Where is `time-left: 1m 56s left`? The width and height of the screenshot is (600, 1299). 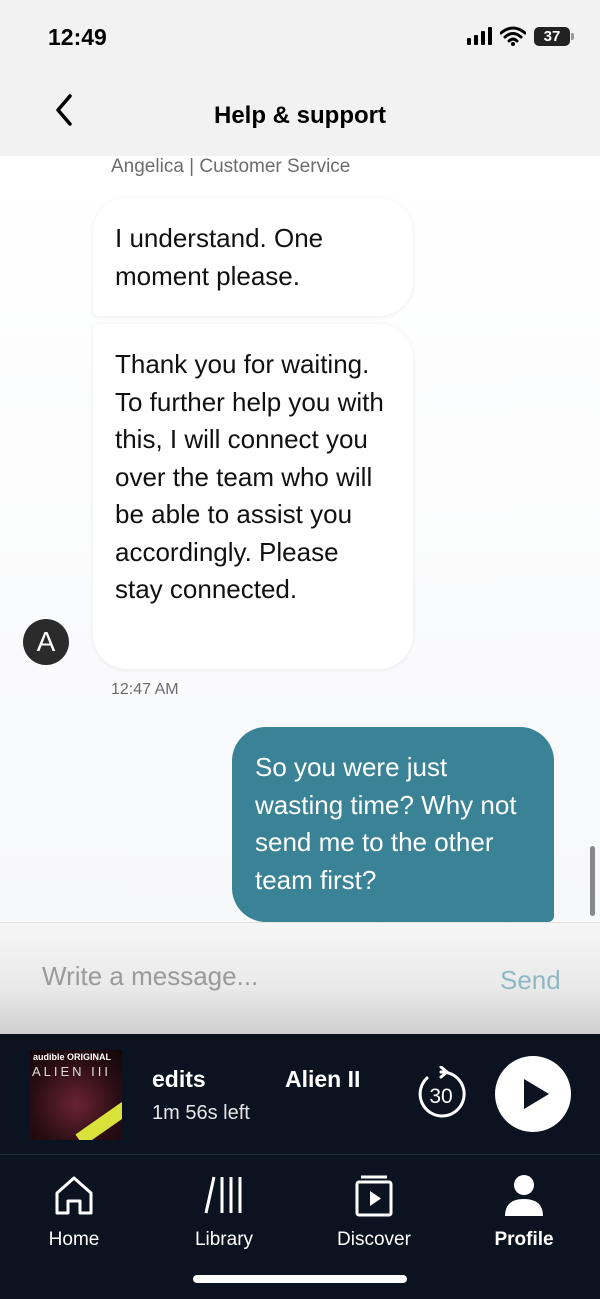
time-left: 1m 56s left is located at coordinates (201, 1113).